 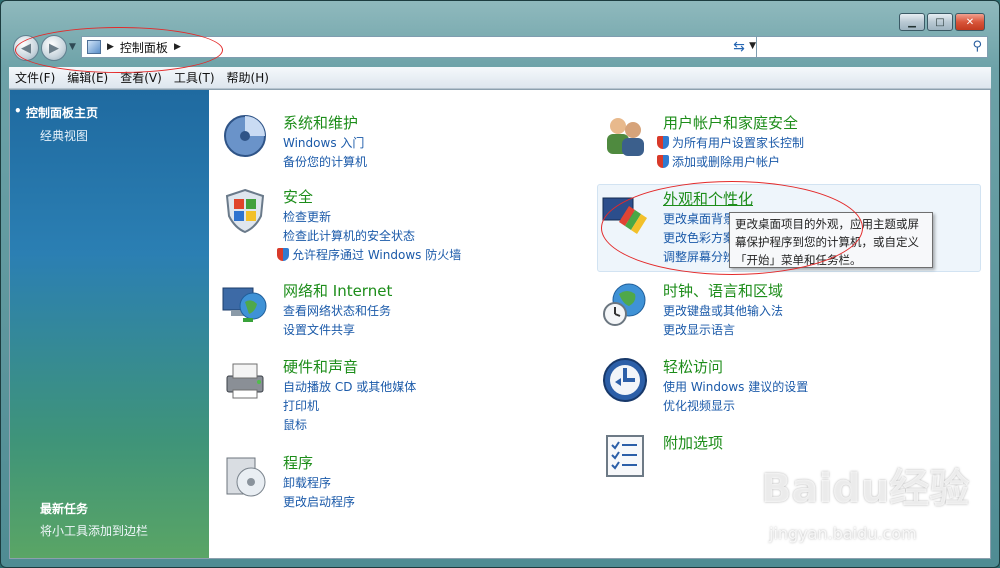 I want to click on minimize-button: ▁, so click(x=912, y=22).